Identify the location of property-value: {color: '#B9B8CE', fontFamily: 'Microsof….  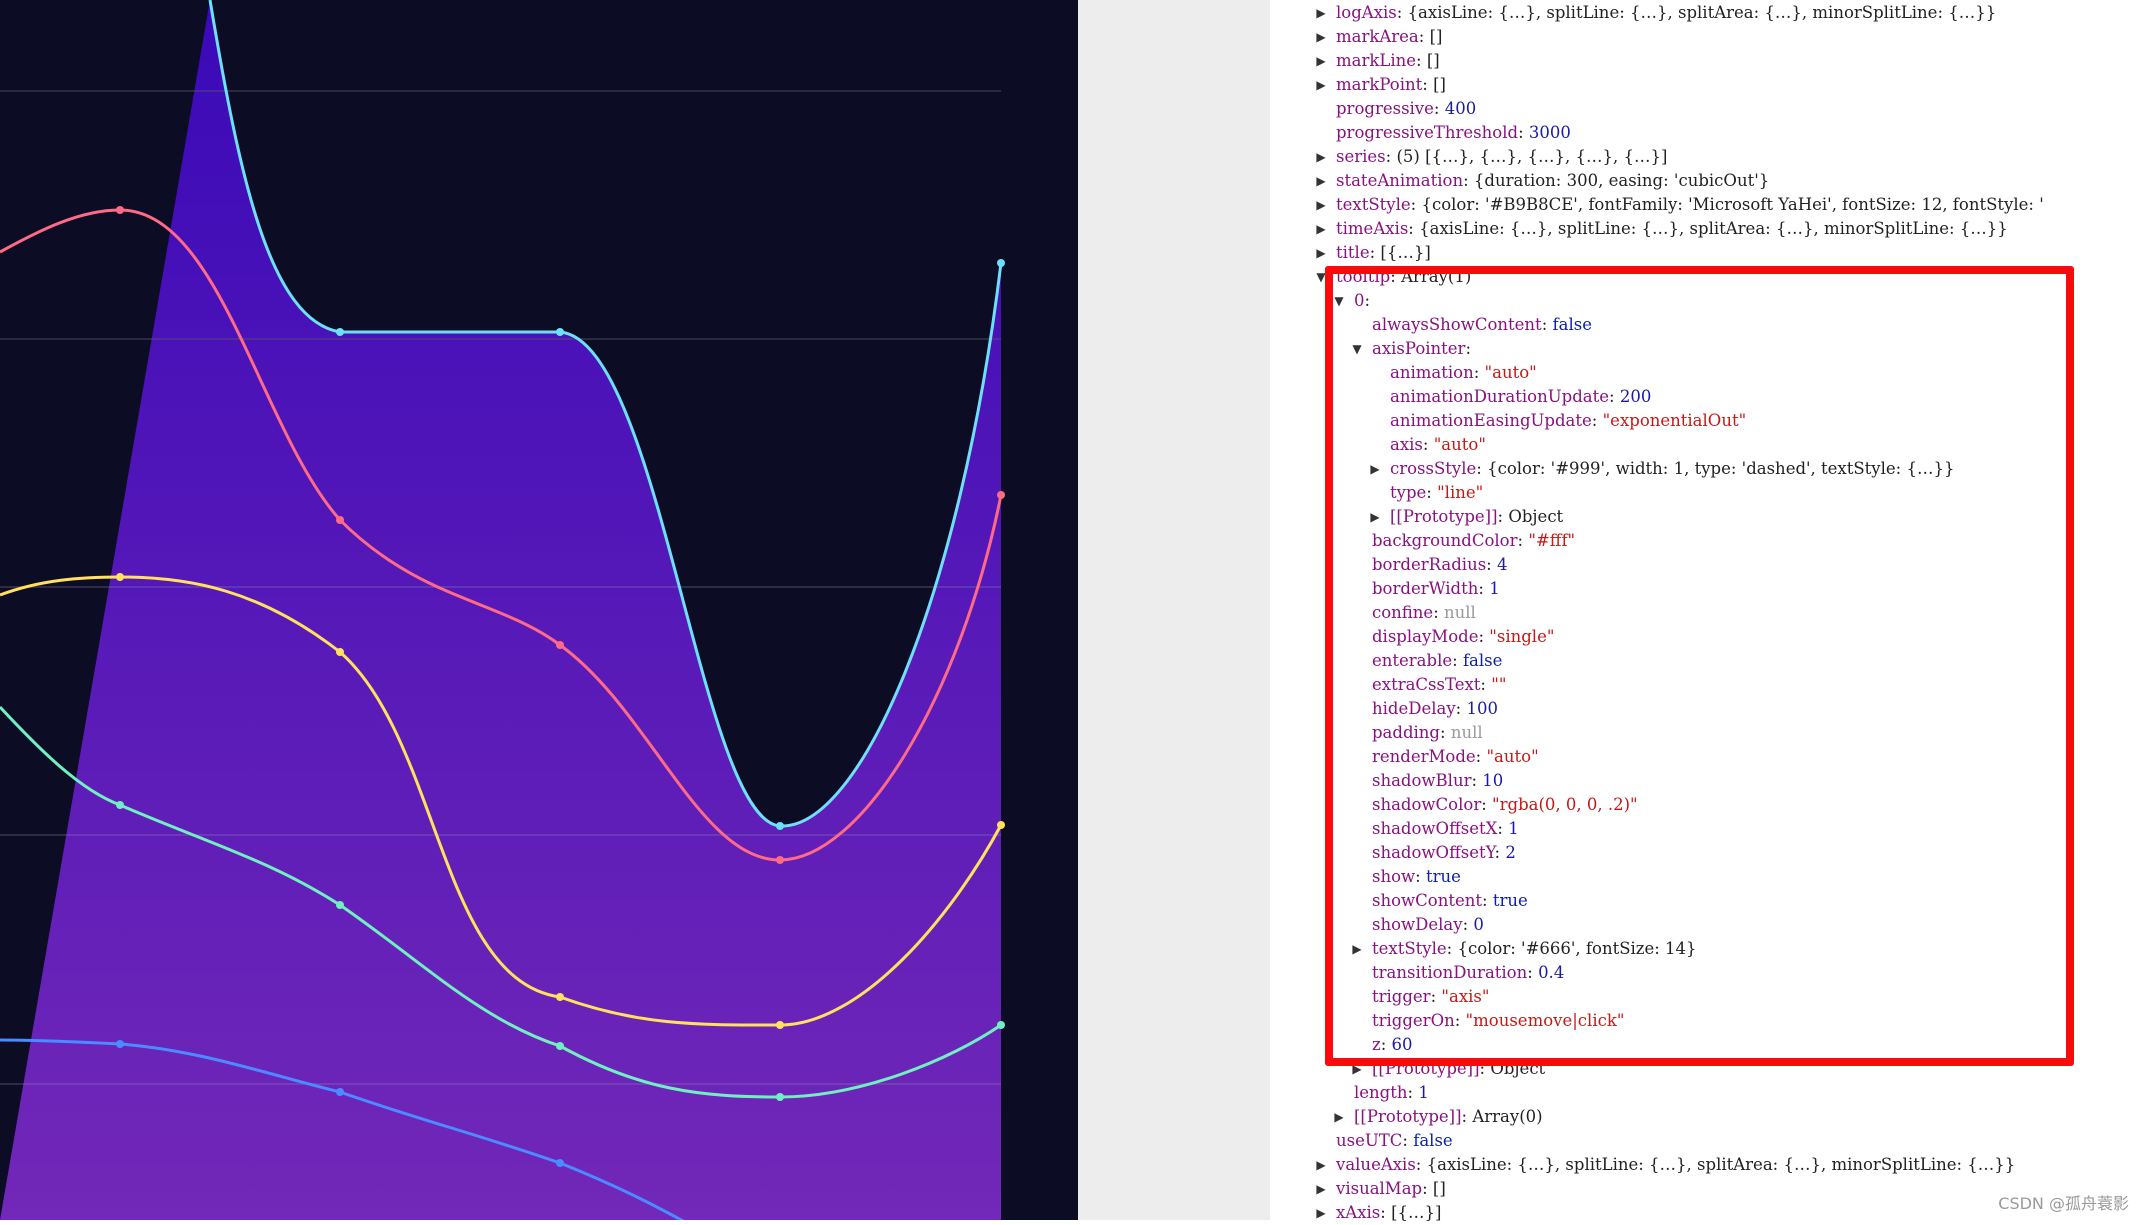
(1732, 204).